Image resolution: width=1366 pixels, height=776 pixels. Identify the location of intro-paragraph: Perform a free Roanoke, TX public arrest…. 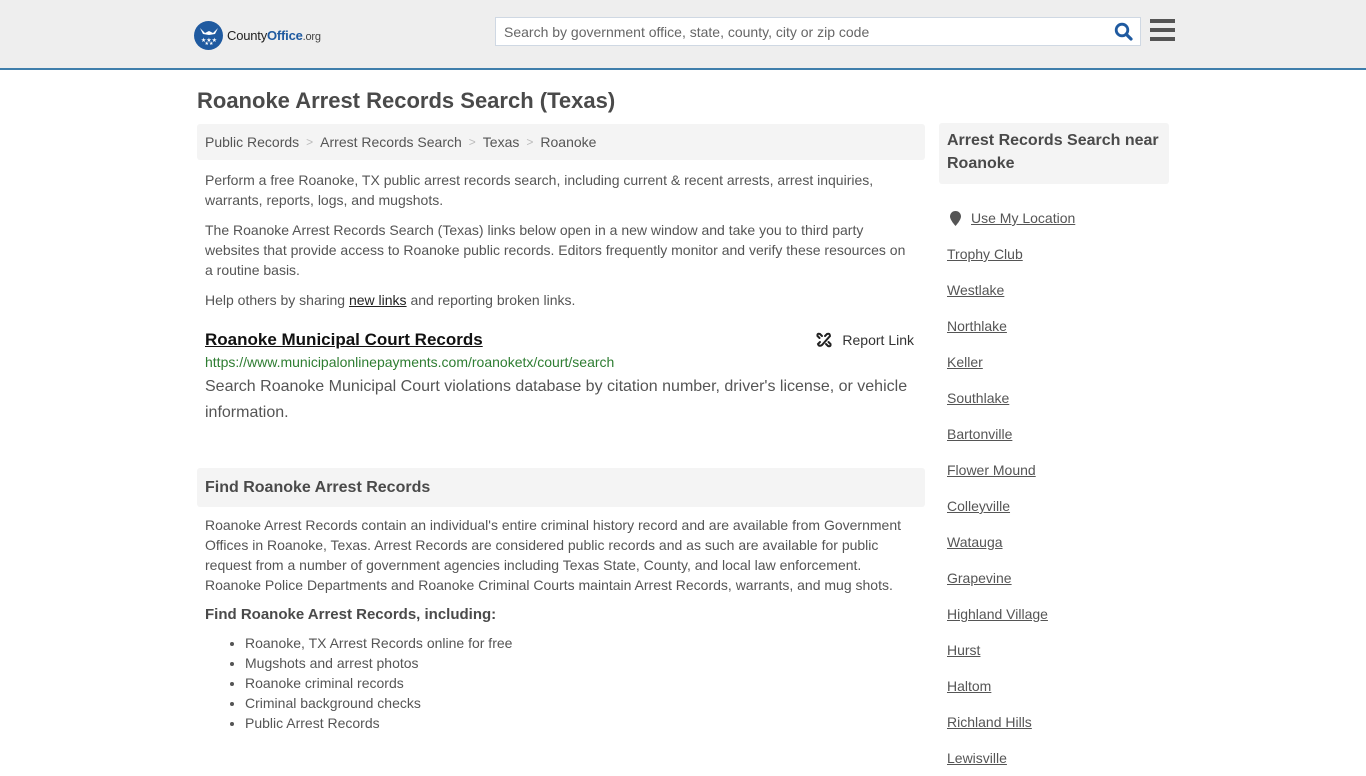
(539, 190).